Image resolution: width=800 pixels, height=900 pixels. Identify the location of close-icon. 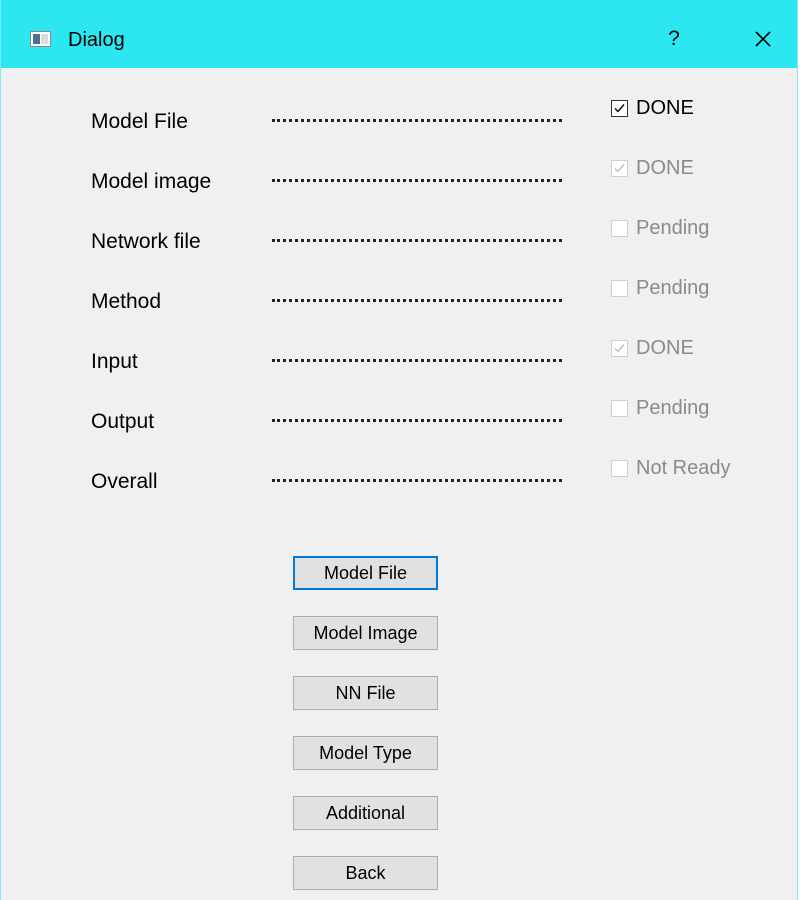
(763, 39).